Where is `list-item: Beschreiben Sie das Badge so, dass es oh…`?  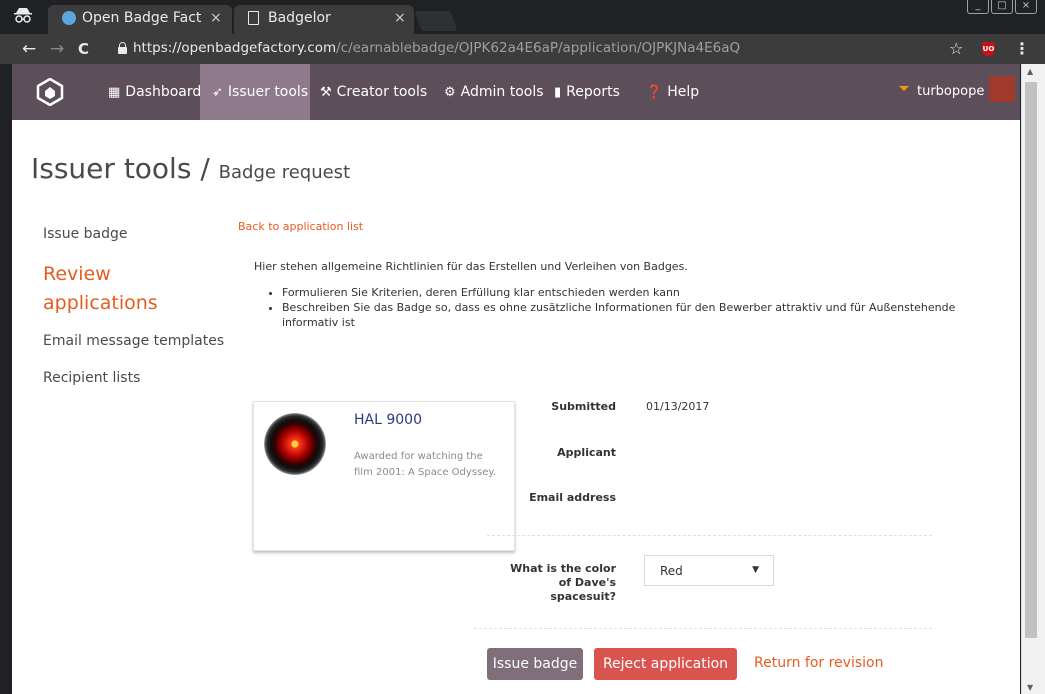
list-item: Beschreiben Sie das Badge so, dass es oh… is located at coordinates (620, 315).